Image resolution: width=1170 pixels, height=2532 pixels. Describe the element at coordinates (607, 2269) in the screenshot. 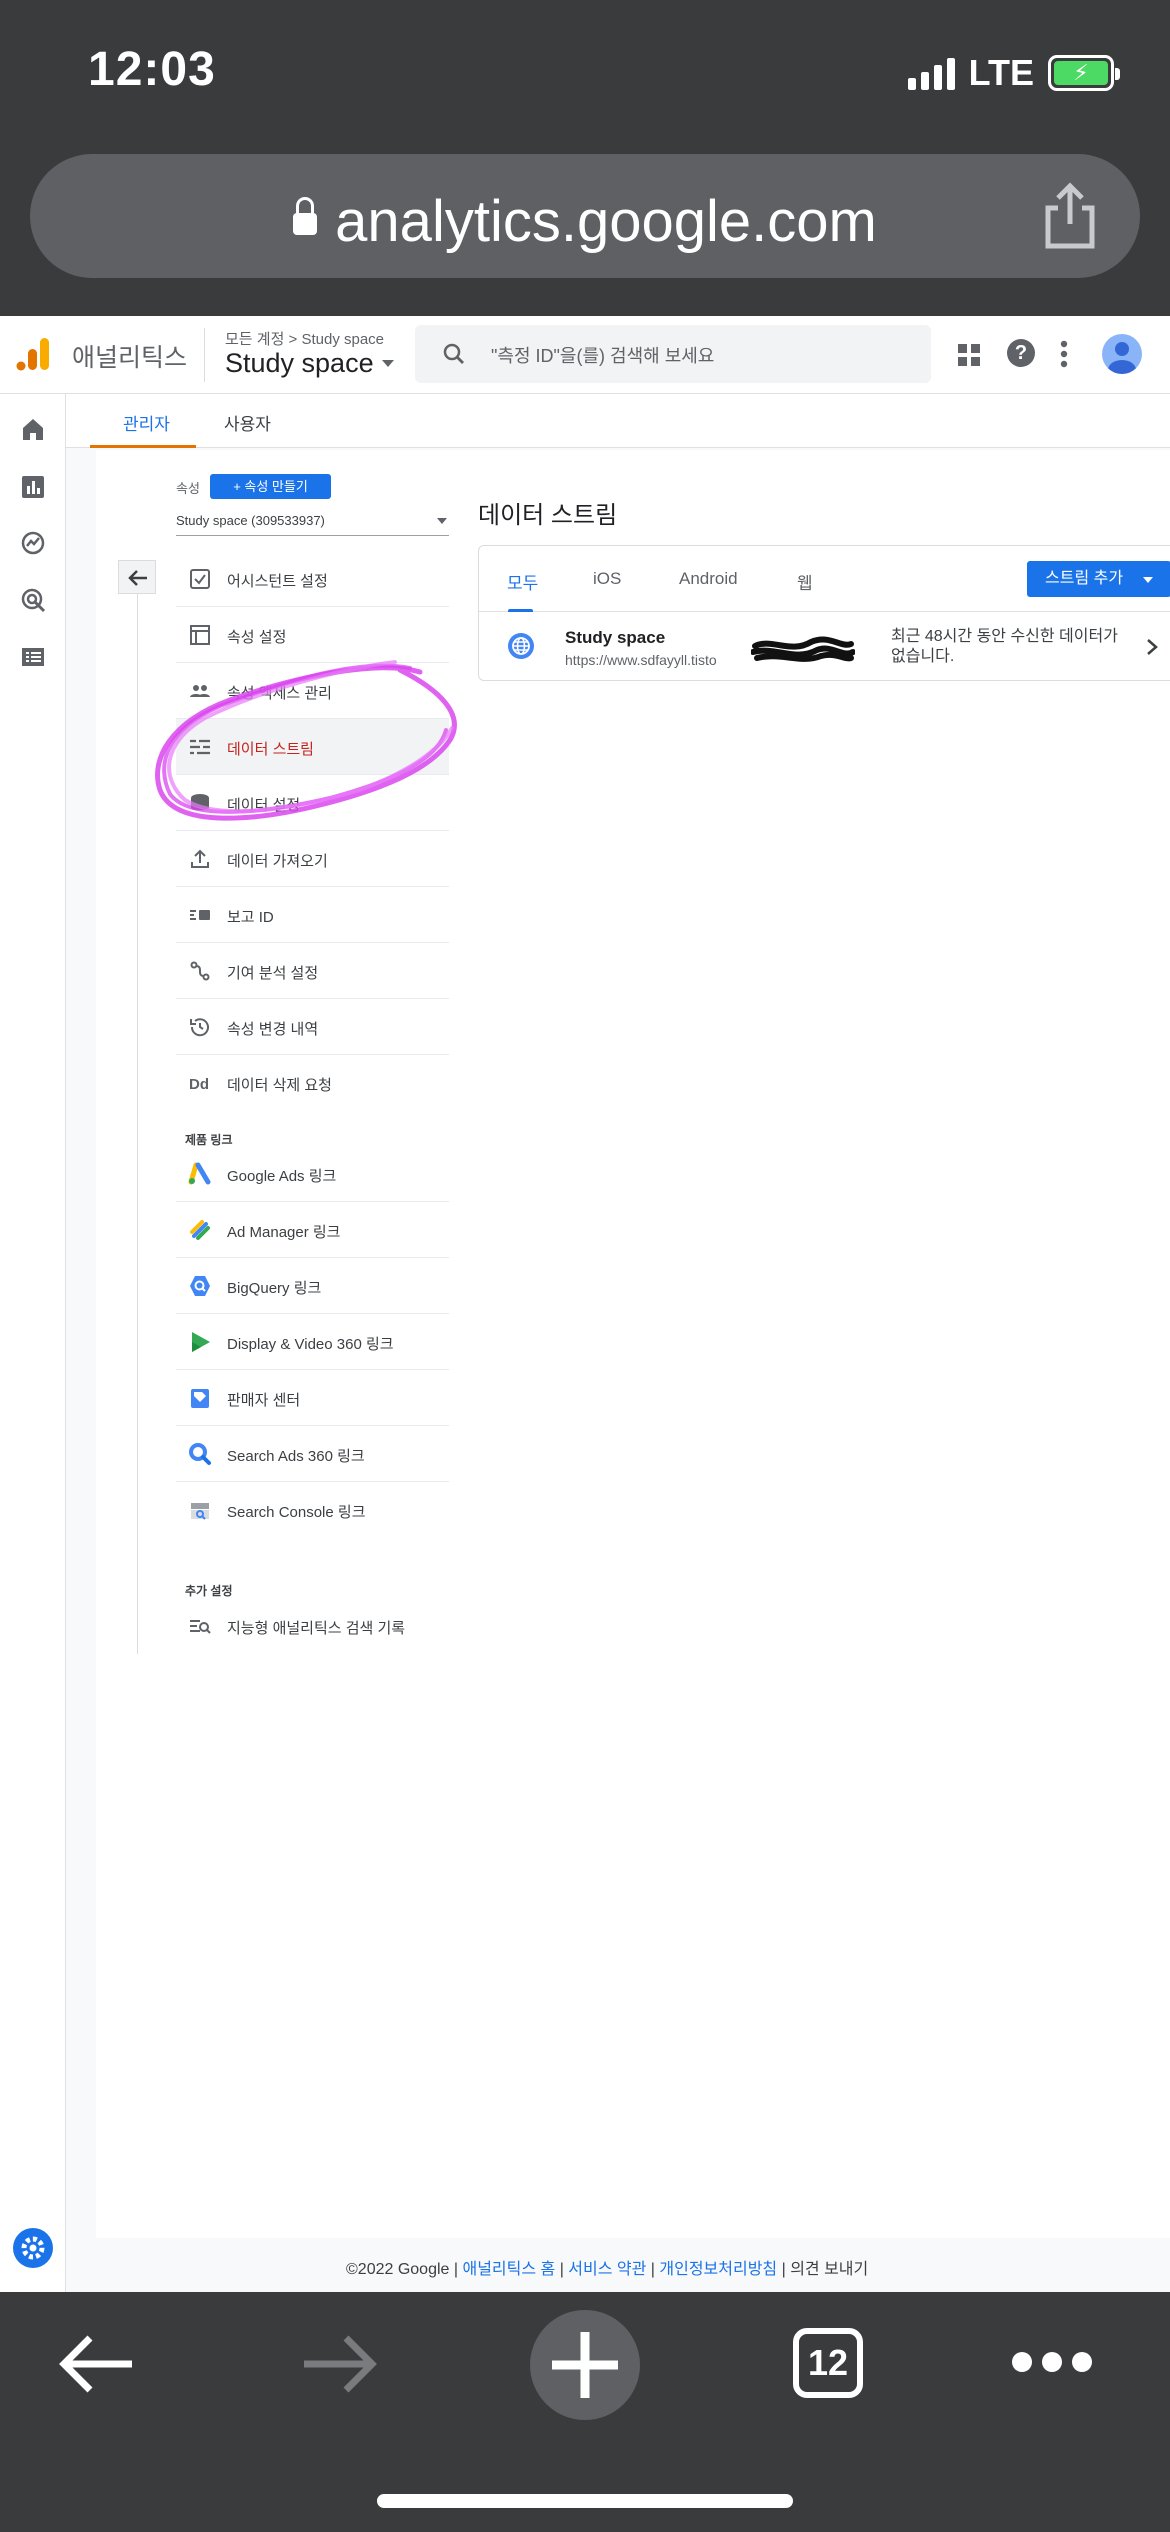

I see `footer-link-terms: 서비스 약관` at that location.